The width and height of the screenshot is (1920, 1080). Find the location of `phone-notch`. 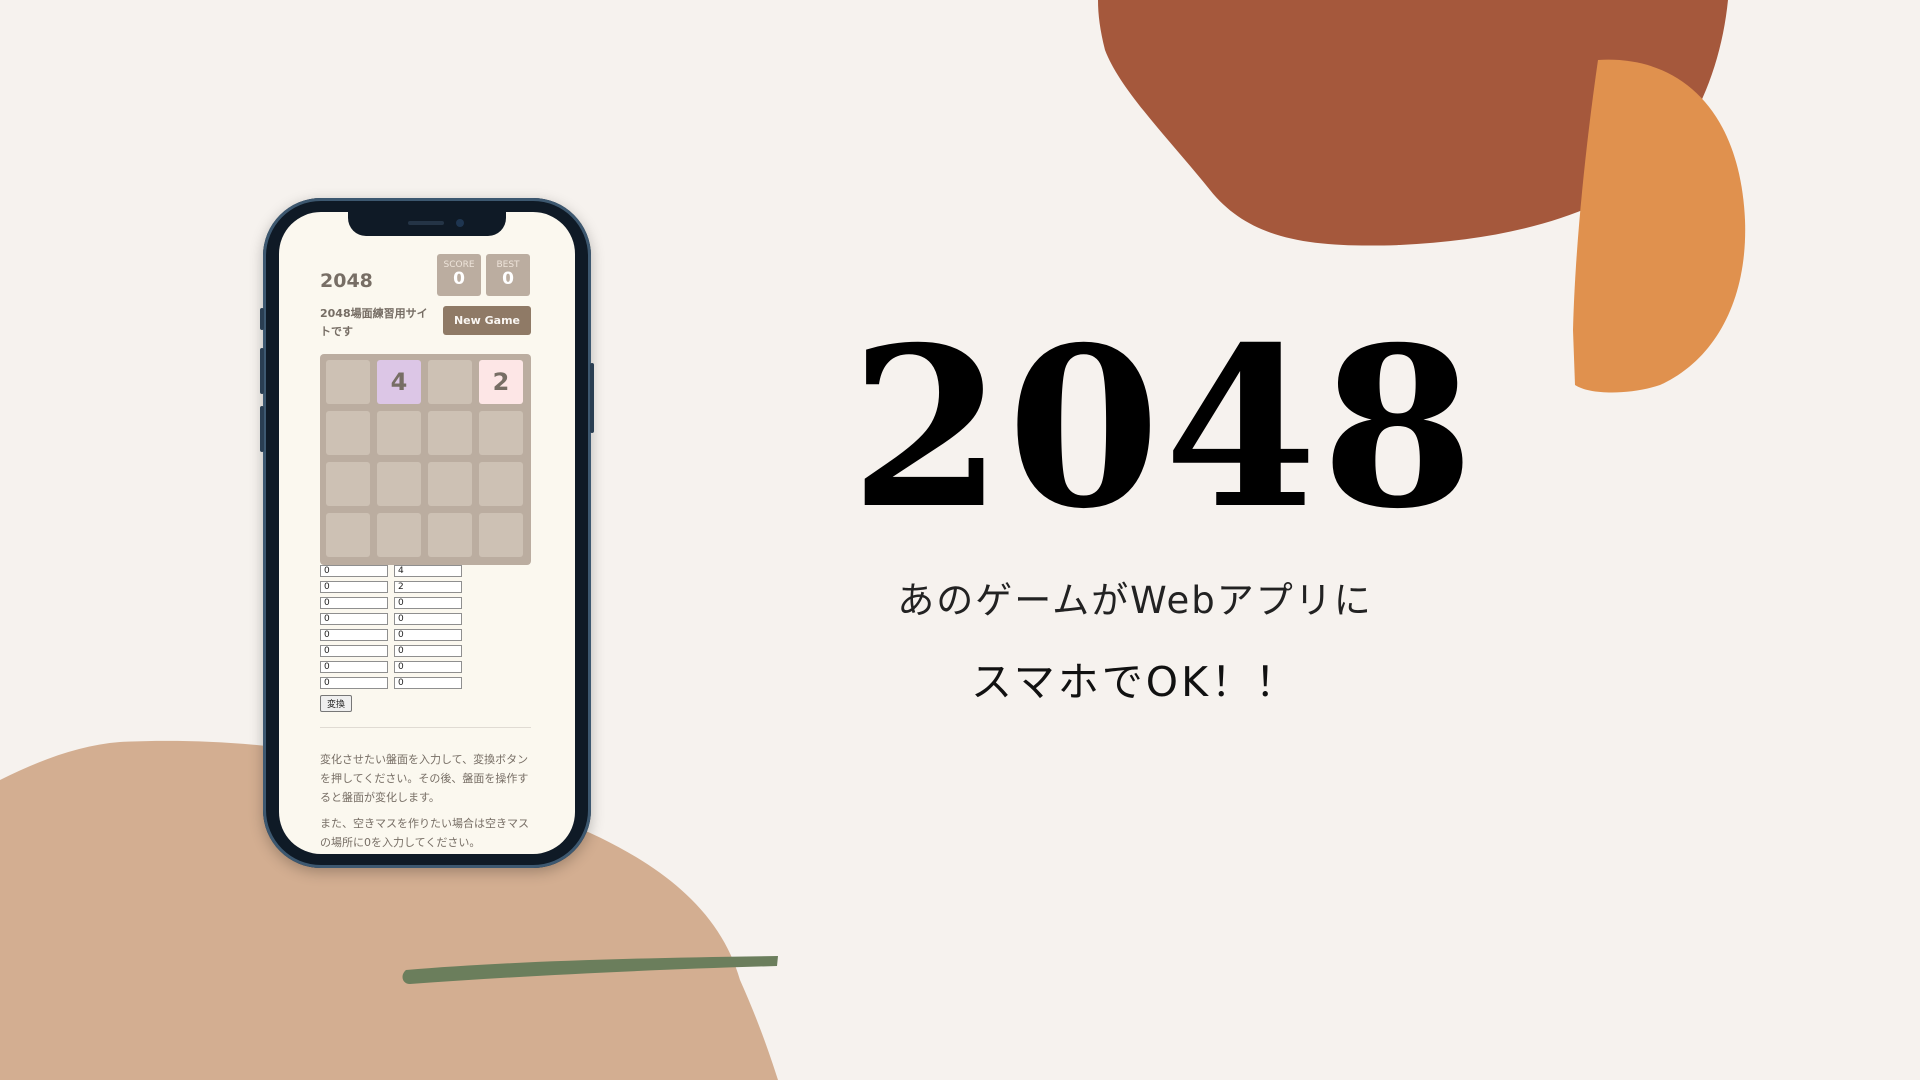

phone-notch is located at coordinates (427, 224).